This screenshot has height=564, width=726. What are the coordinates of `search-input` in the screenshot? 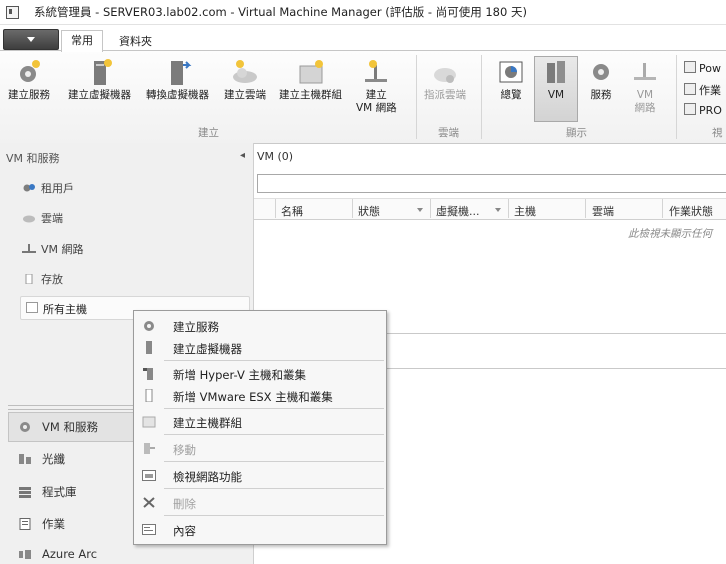 It's located at (491, 183).